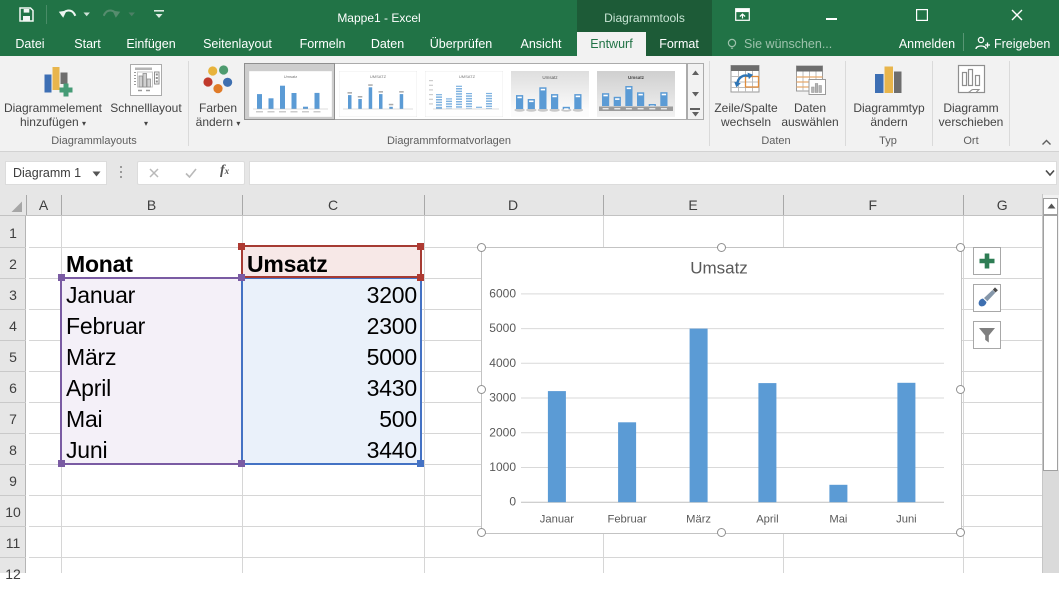 Image resolution: width=1059 pixels, height=591 pixels. I want to click on svg-text: Januar, so click(557, 519).